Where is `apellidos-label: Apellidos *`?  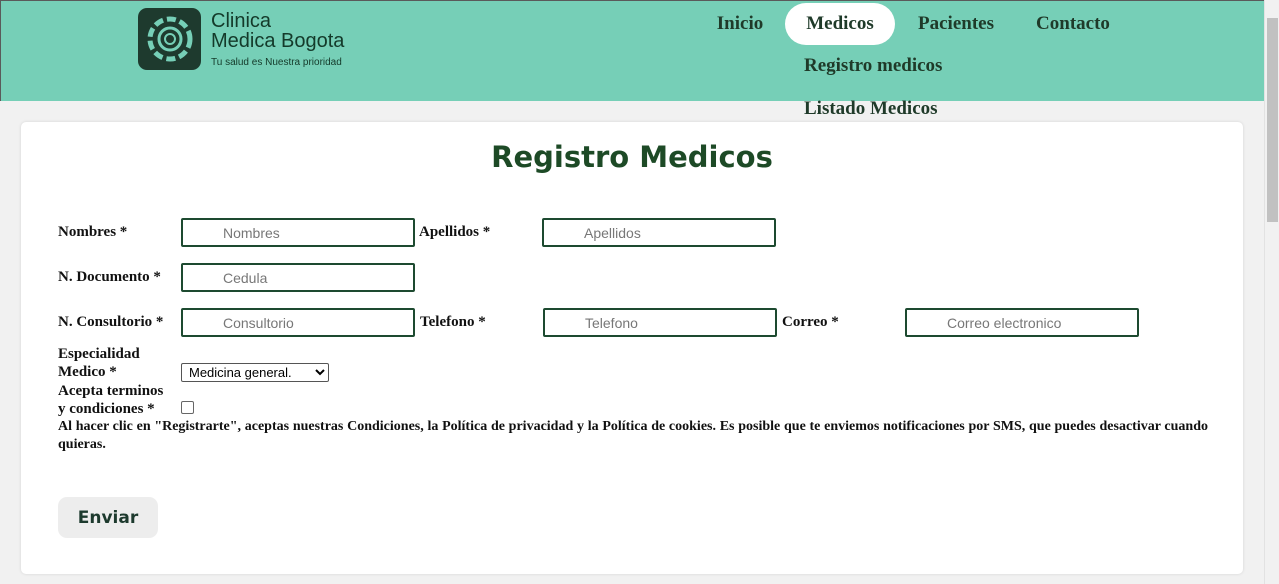 apellidos-label: Apellidos * is located at coordinates (455, 232).